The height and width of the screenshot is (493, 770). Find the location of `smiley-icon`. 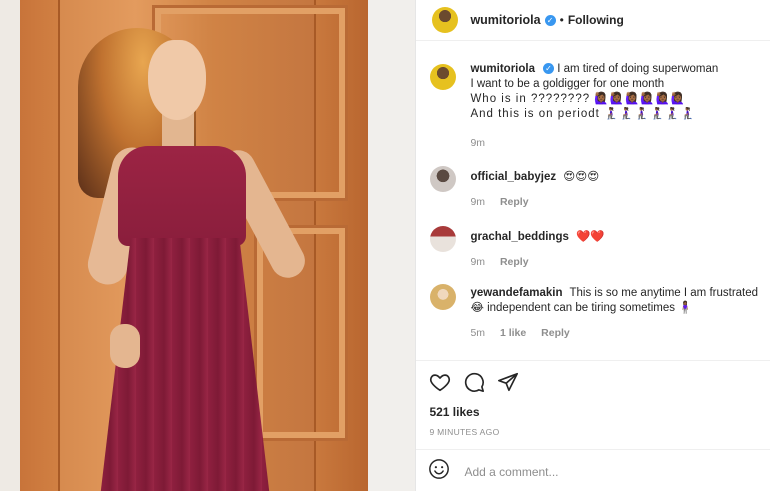

smiley-icon is located at coordinates (439, 471).